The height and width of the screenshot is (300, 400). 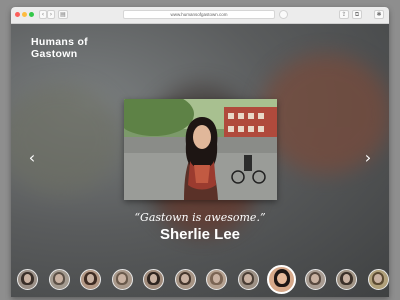 What do you see at coordinates (51, 14) in the screenshot?
I see `forward-button: ›` at bounding box center [51, 14].